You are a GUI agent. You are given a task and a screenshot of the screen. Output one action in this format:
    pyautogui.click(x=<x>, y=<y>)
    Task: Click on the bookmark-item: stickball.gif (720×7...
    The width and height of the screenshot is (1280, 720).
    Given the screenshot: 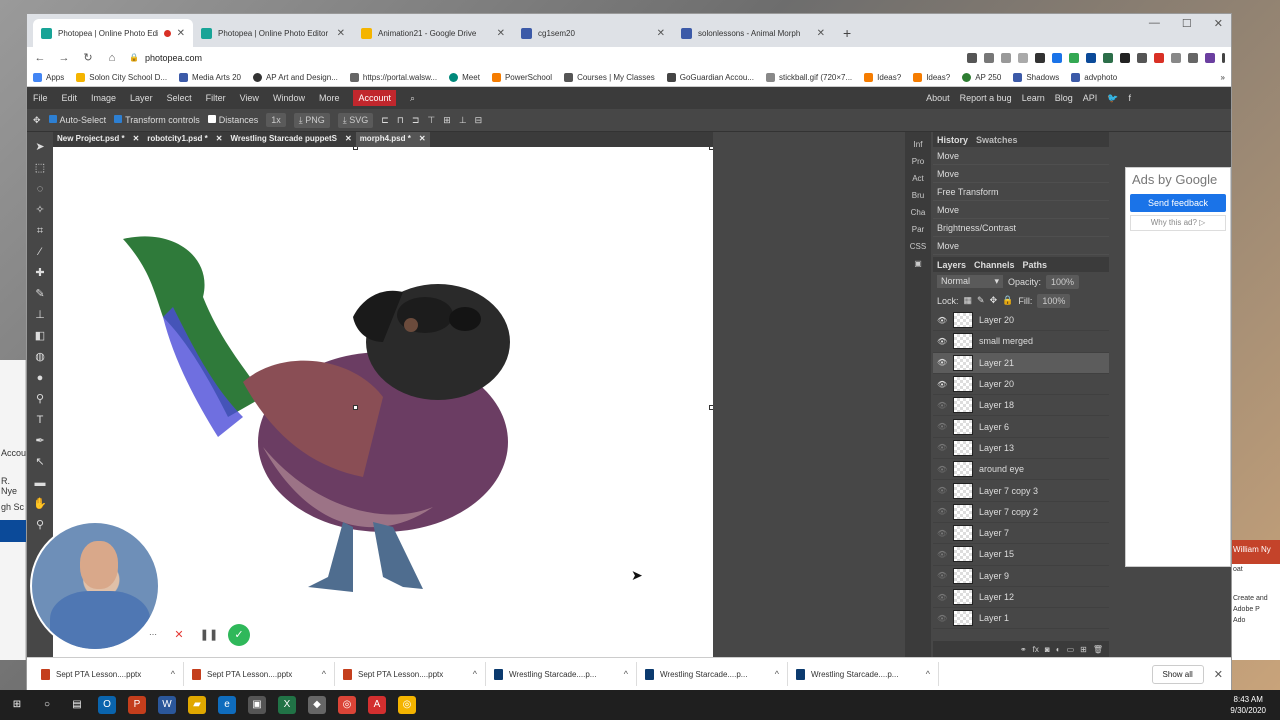 What is the action you would take?
    pyautogui.click(x=809, y=77)
    